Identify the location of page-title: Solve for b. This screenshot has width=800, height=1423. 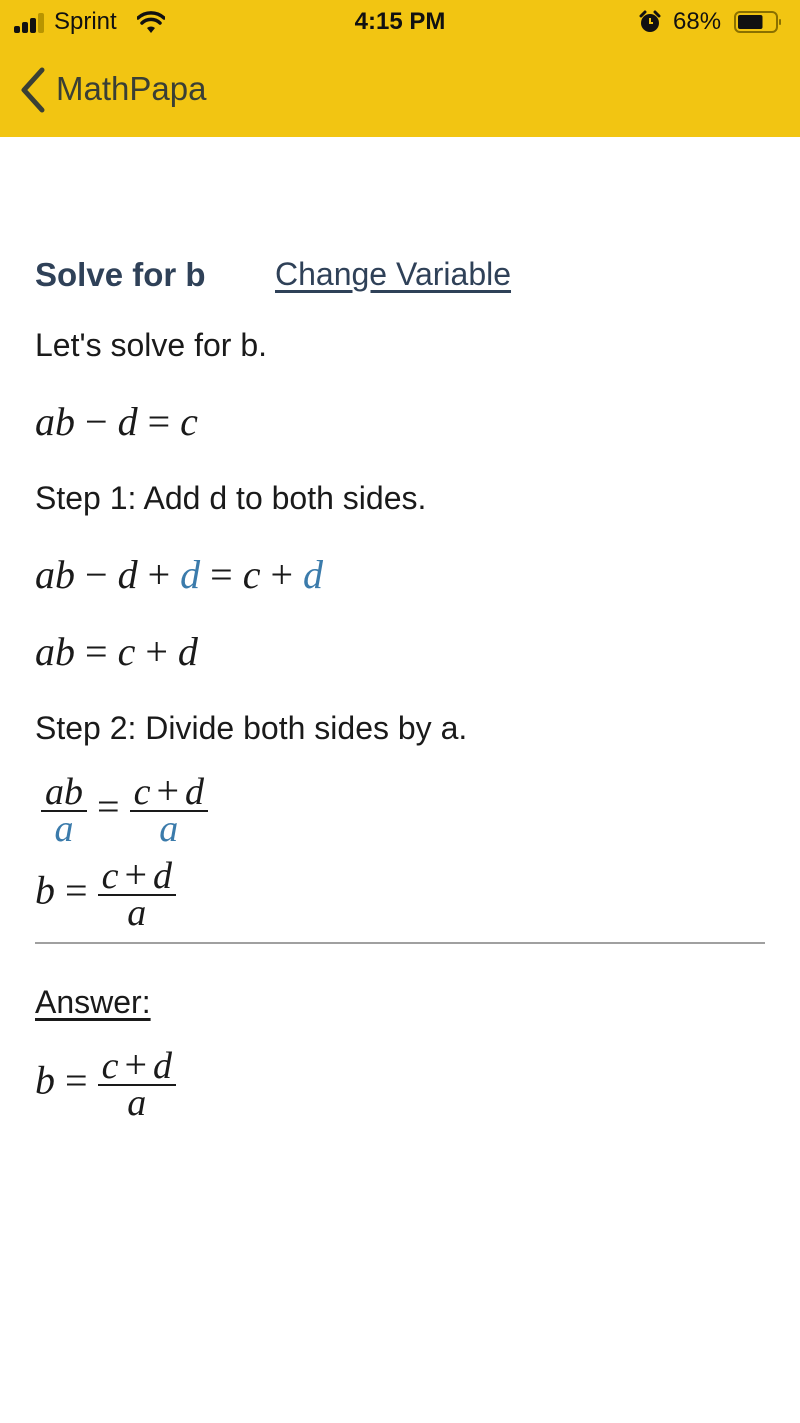
(120, 274).